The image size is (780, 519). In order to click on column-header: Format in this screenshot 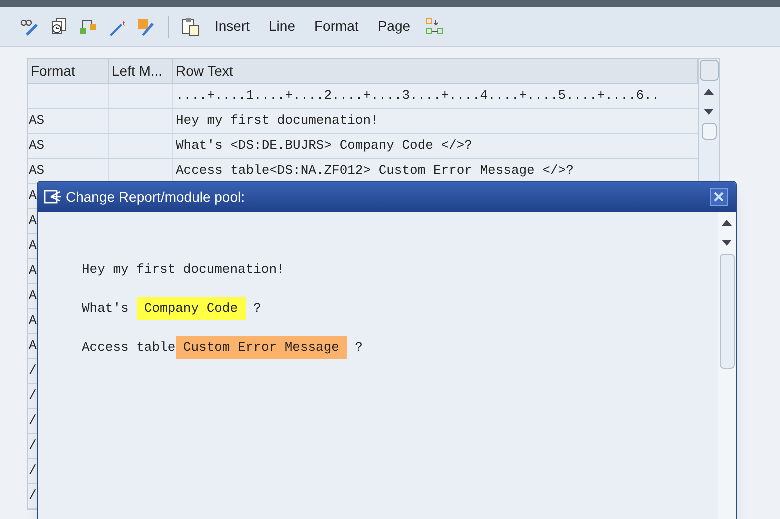, I will do `click(68, 71)`.